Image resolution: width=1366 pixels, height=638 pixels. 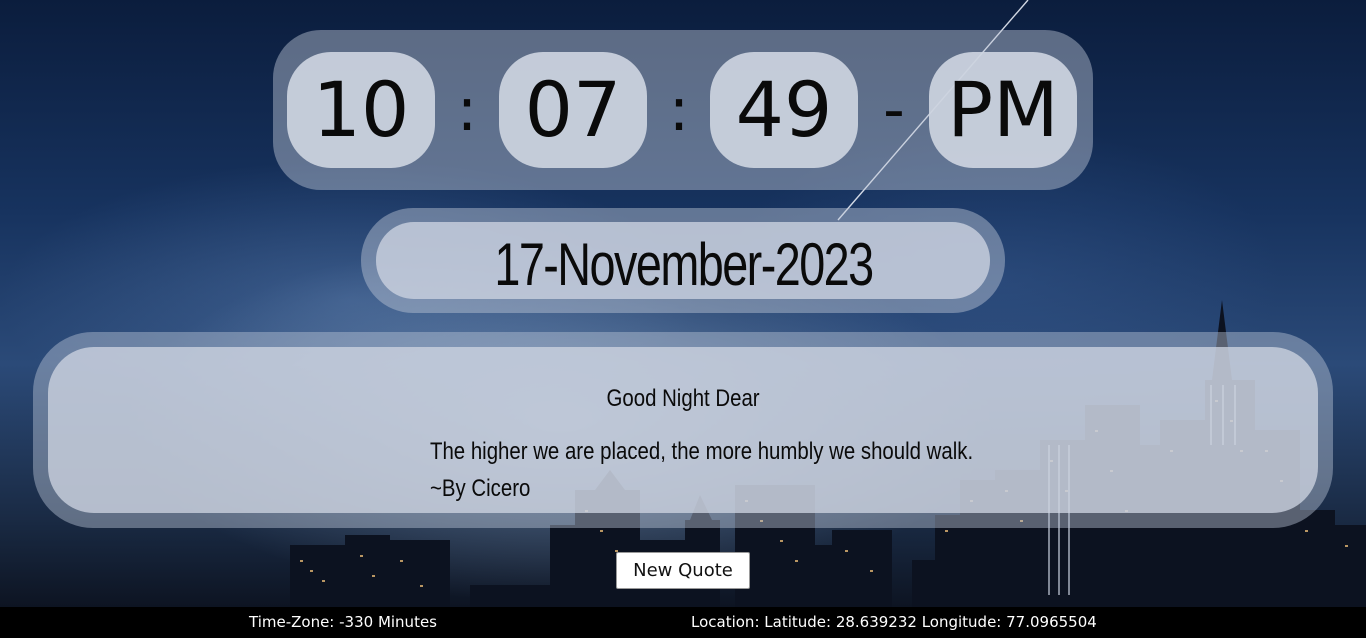 What do you see at coordinates (573, 110) in the screenshot?
I see `clock-minutes: 07` at bounding box center [573, 110].